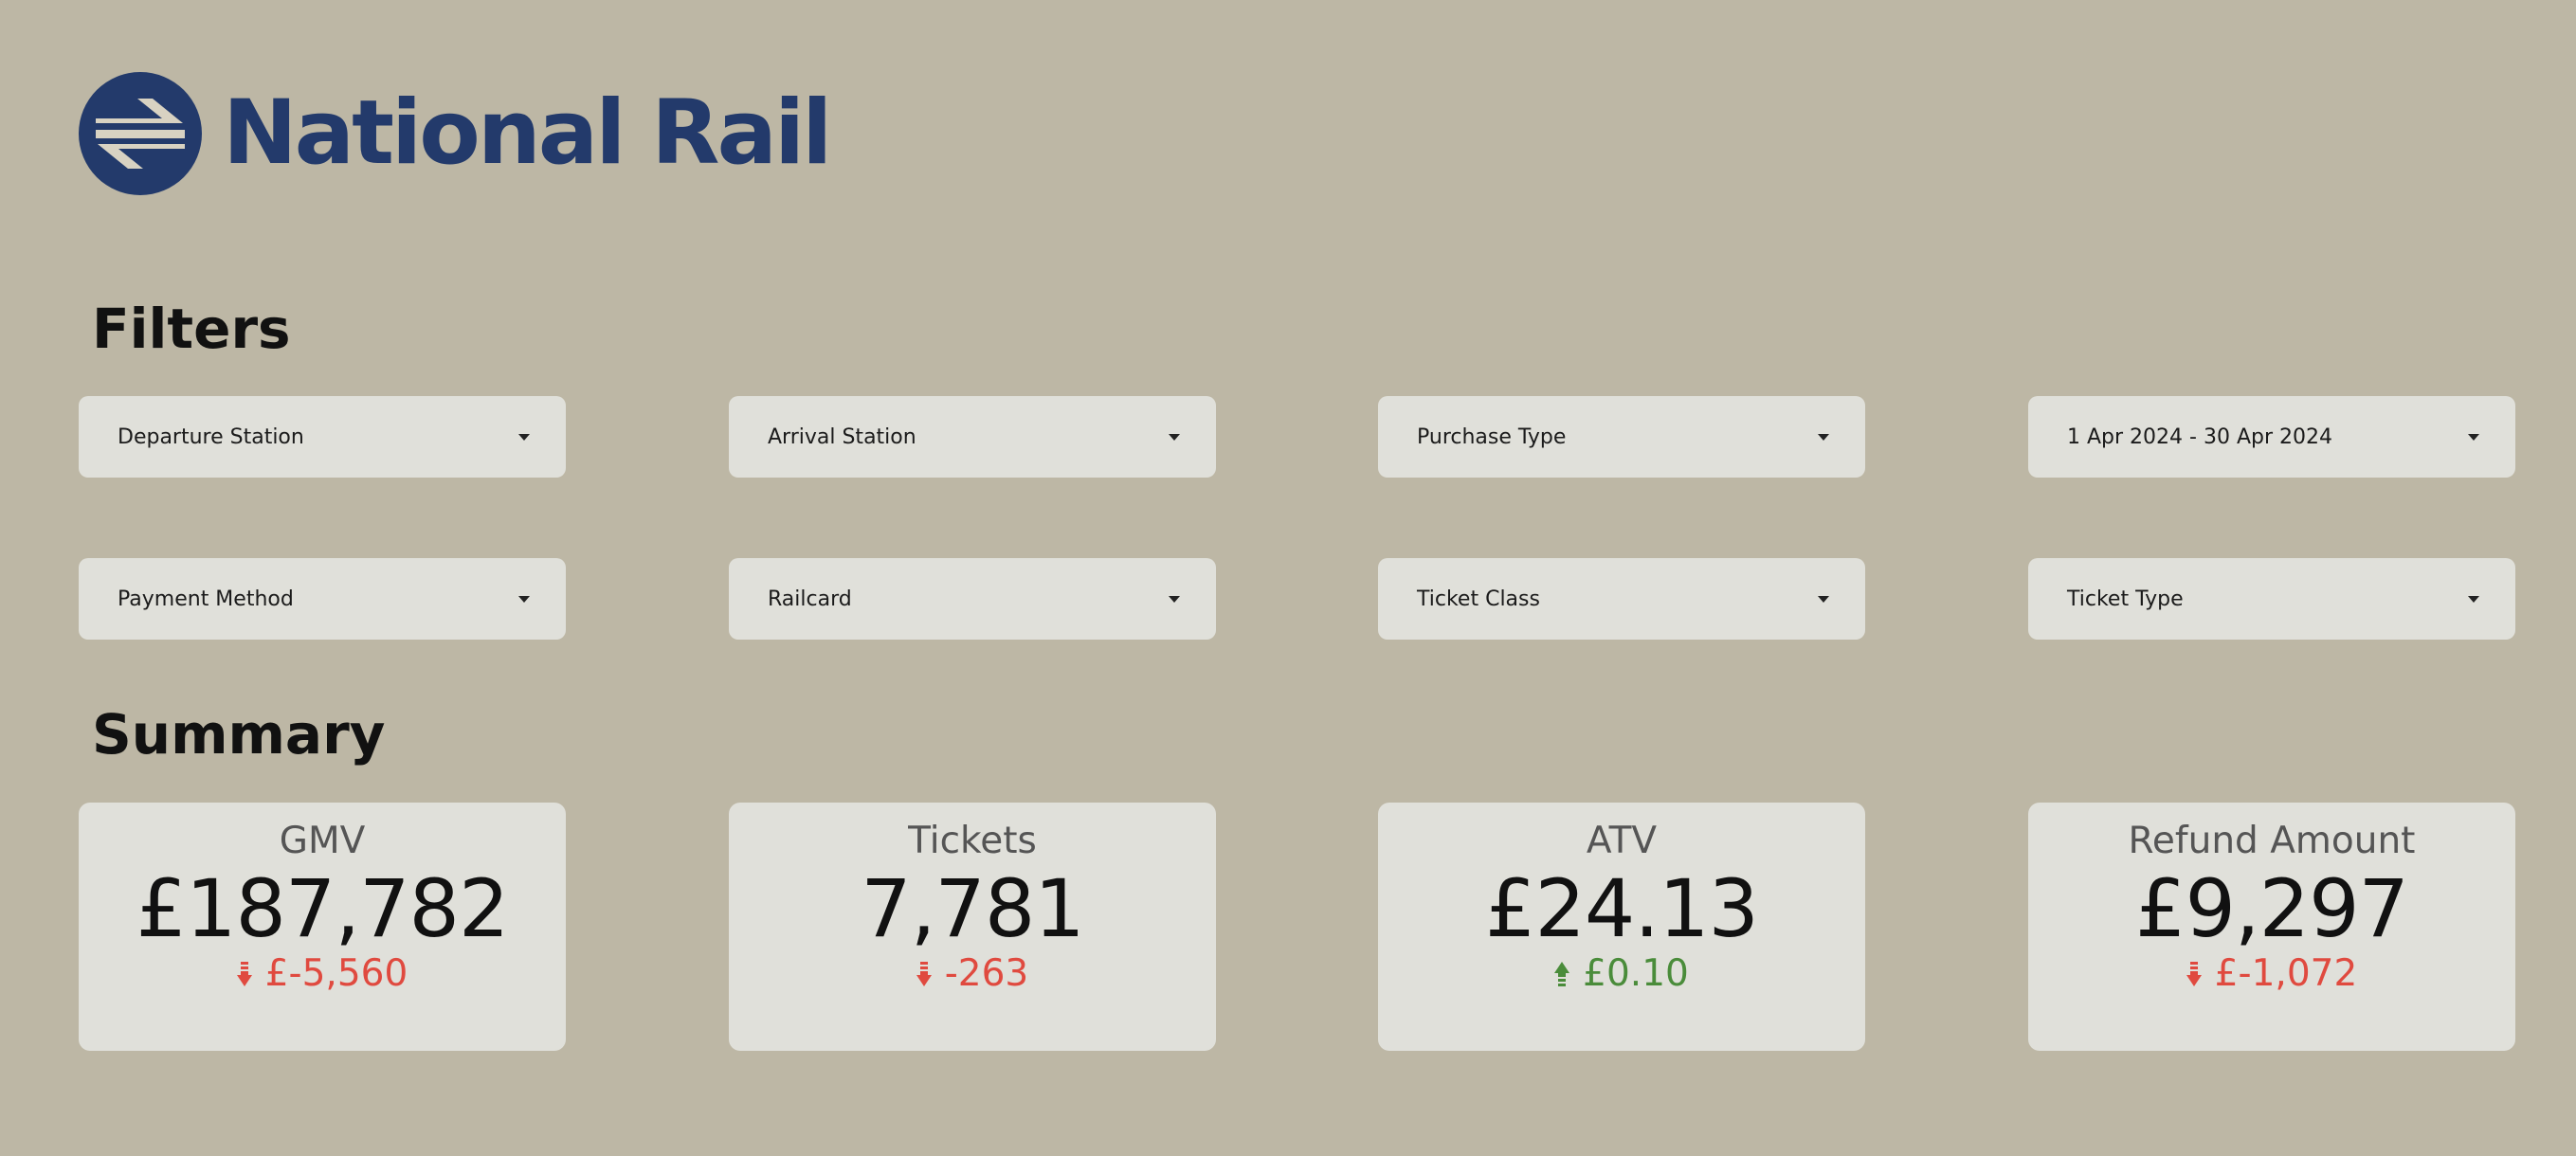  Describe the element at coordinates (1622, 841) in the screenshot. I see `card-title: ATV` at that location.